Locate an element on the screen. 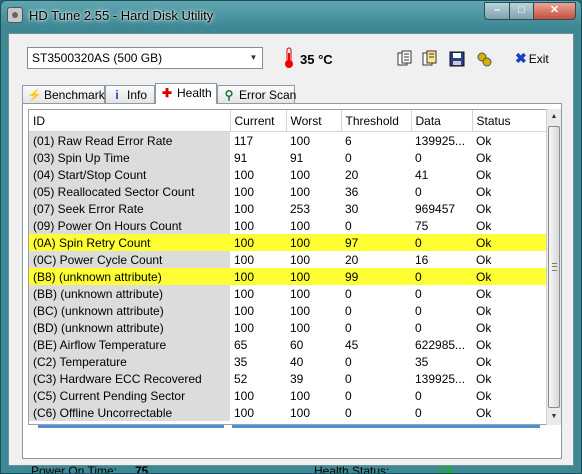 The height and width of the screenshot is (474, 582). temperature-readout: 35 °C is located at coordinates (316, 59).